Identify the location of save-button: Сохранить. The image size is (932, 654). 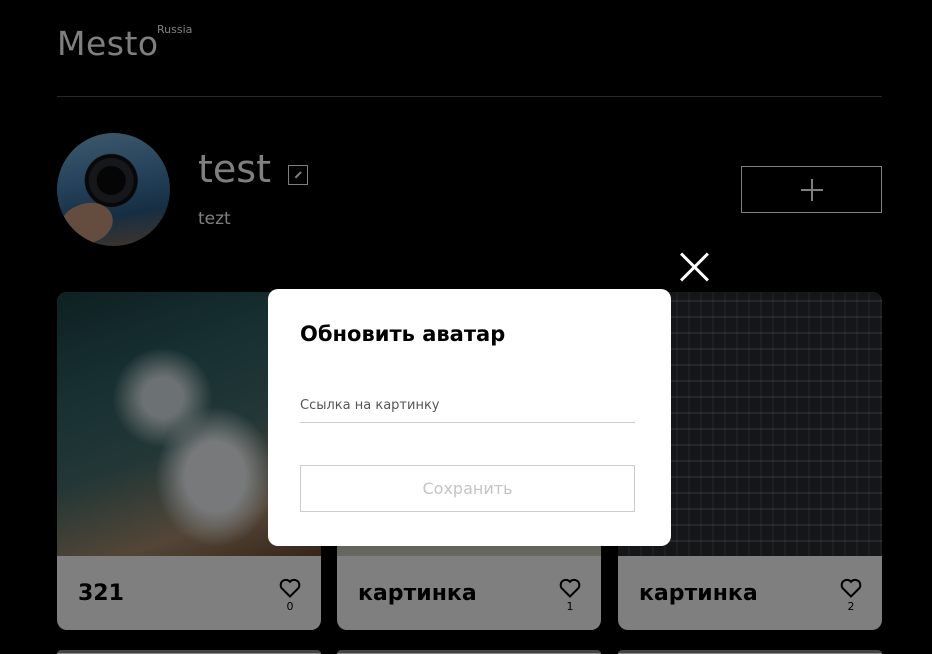
(467, 488).